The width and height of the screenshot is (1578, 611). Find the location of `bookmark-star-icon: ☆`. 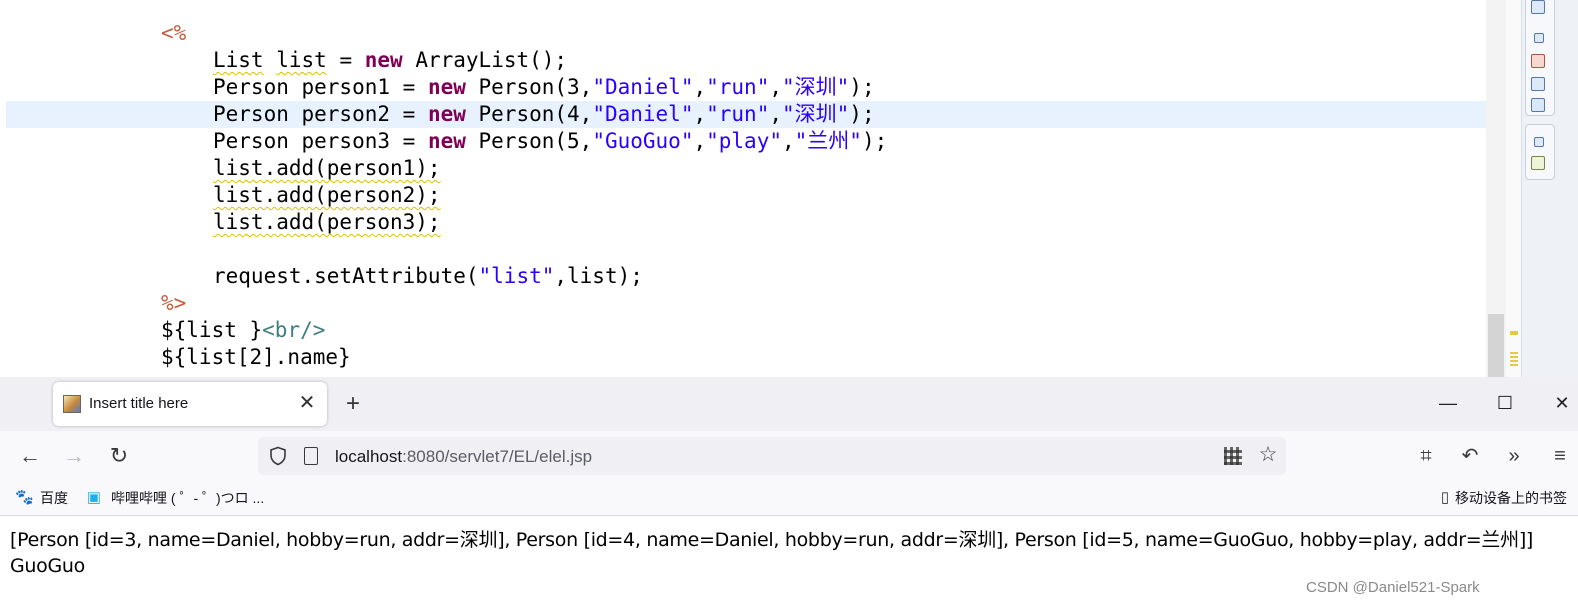

bookmark-star-icon: ☆ is located at coordinates (1268, 455).